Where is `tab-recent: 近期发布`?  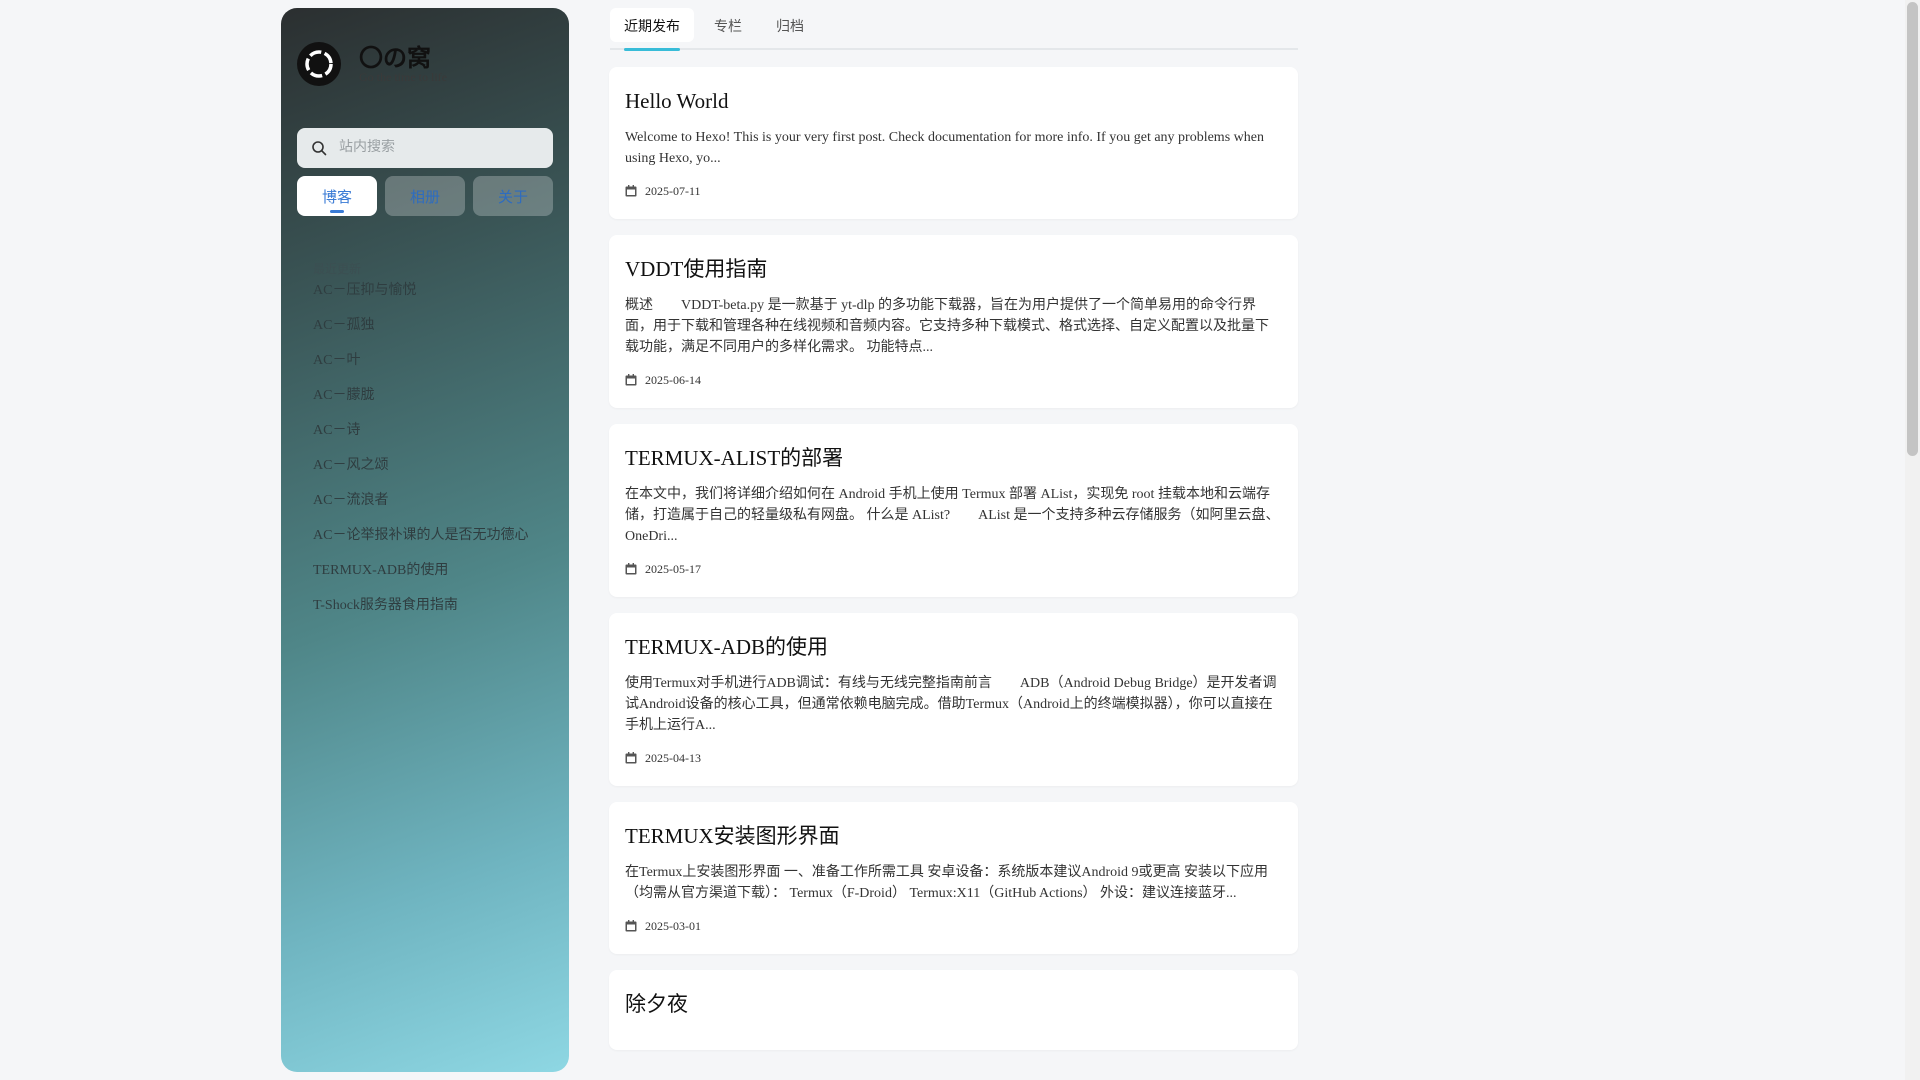 tab-recent: 近期发布 is located at coordinates (652, 29).